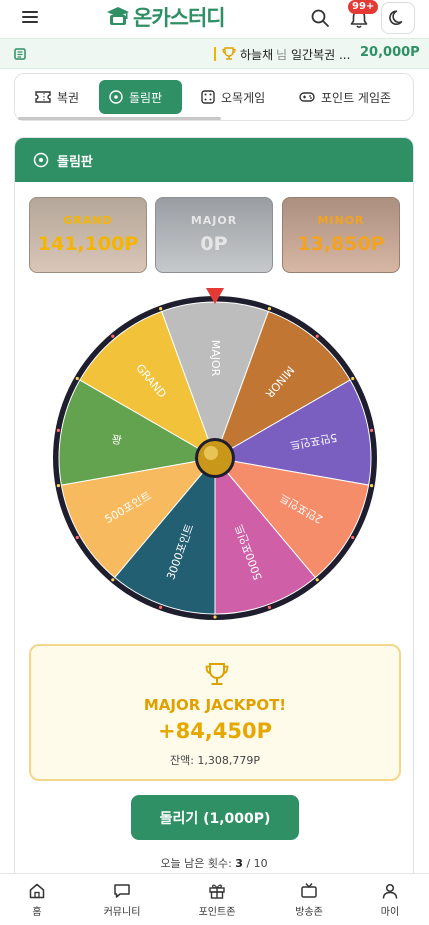  I want to click on remaining-label: 오늘 남은 횟수:, so click(196, 863).